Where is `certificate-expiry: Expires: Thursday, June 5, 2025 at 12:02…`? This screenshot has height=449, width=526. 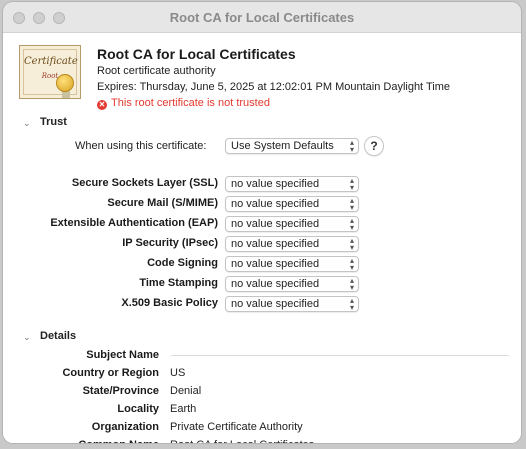 certificate-expiry: Expires: Thursday, June 5, 2025 at 12:02… is located at coordinates (274, 87).